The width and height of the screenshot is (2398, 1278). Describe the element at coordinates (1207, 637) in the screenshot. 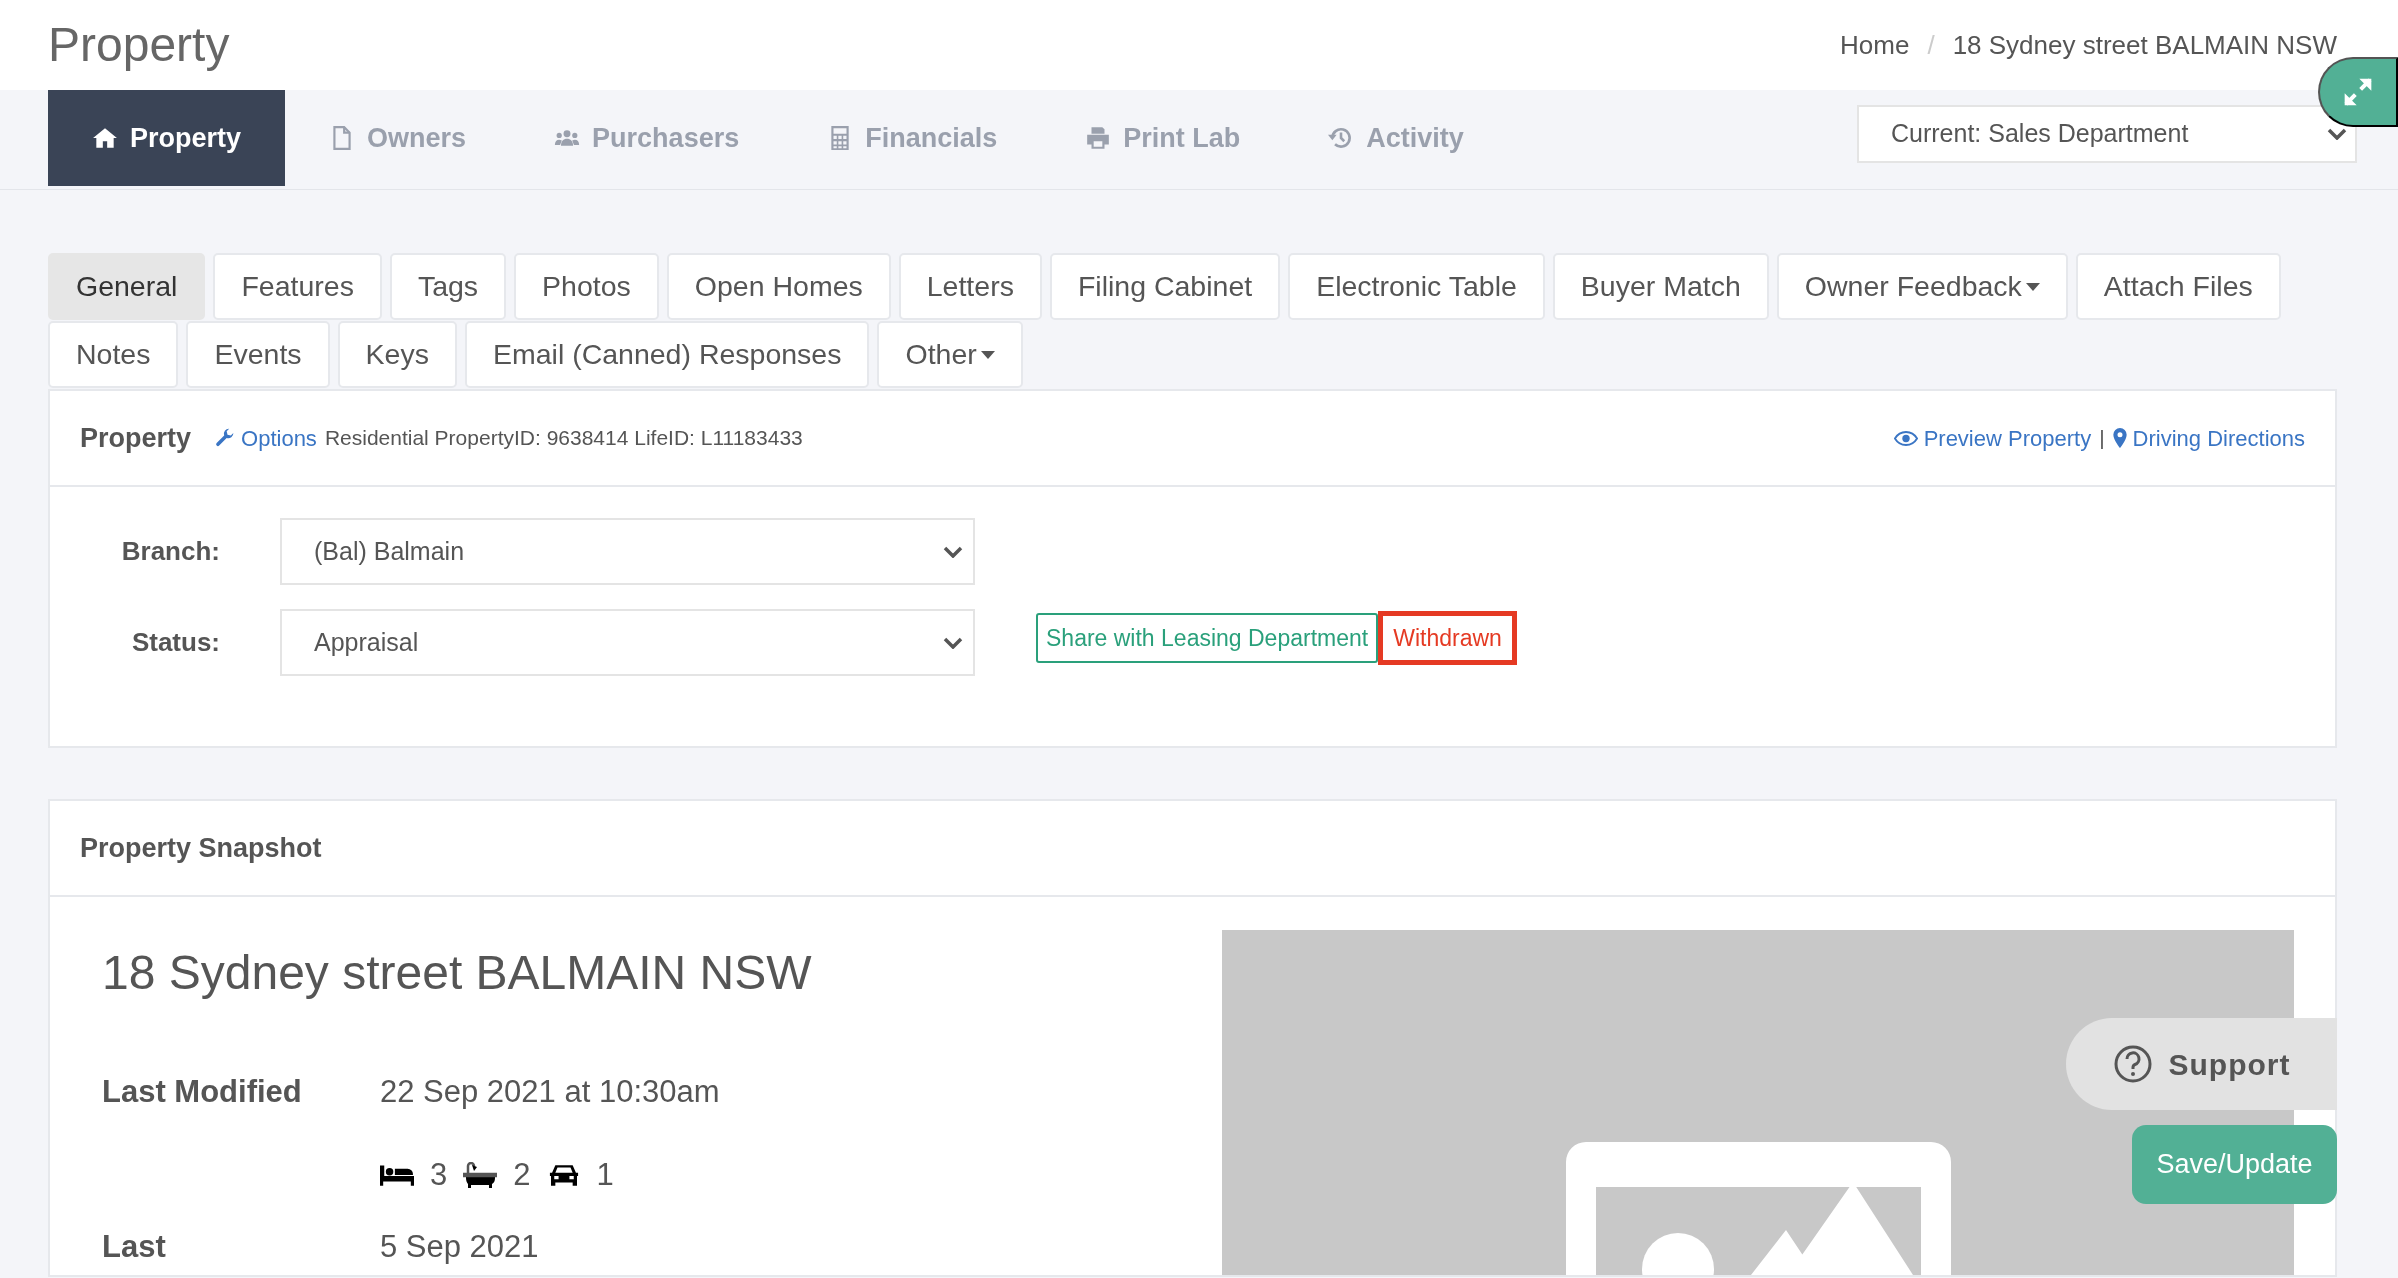

I see `status-tag: Share with Leasing Department` at that location.